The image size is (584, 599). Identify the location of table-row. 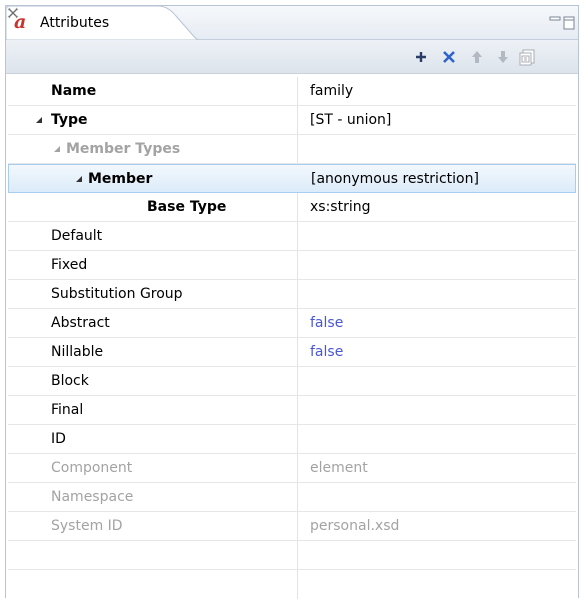
(292, 555).